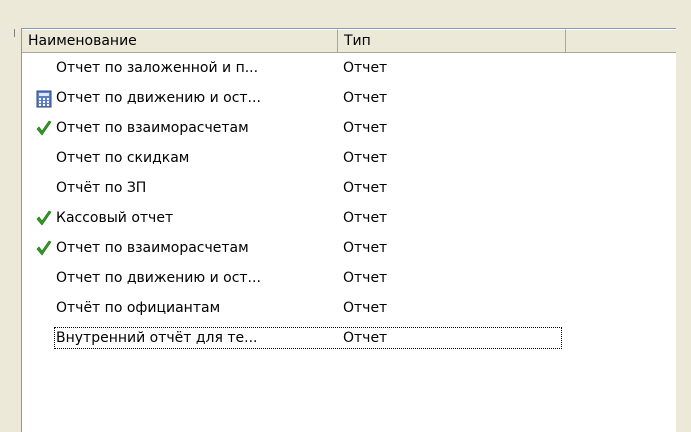  Describe the element at coordinates (180, 40) in the screenshot. I see `column-header-name: Наименование` at that location.